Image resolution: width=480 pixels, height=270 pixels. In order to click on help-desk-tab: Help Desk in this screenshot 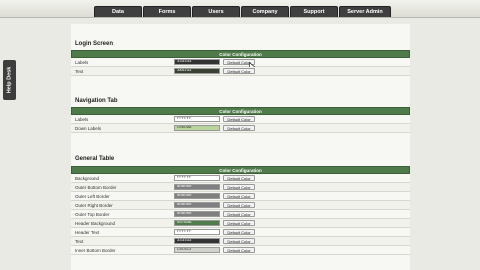, I will do `click(9, 80)`.